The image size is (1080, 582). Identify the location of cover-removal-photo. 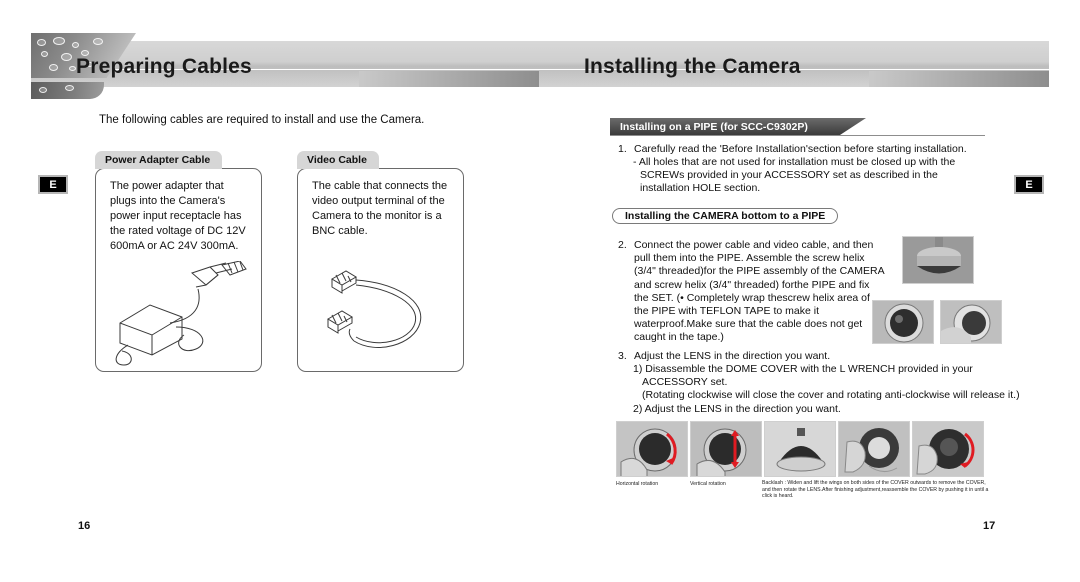
(874, 449).